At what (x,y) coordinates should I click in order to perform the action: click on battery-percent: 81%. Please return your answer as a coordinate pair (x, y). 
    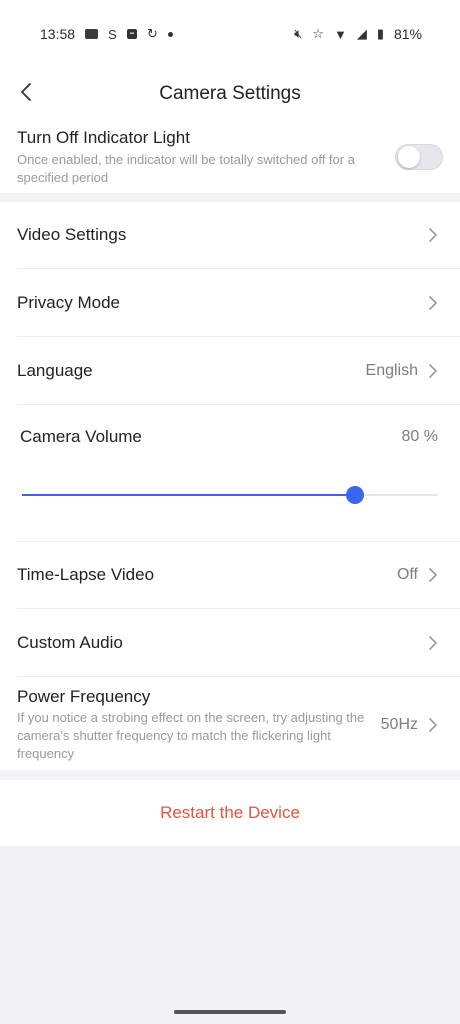
    Looking at the image, I should click on (407, 34).